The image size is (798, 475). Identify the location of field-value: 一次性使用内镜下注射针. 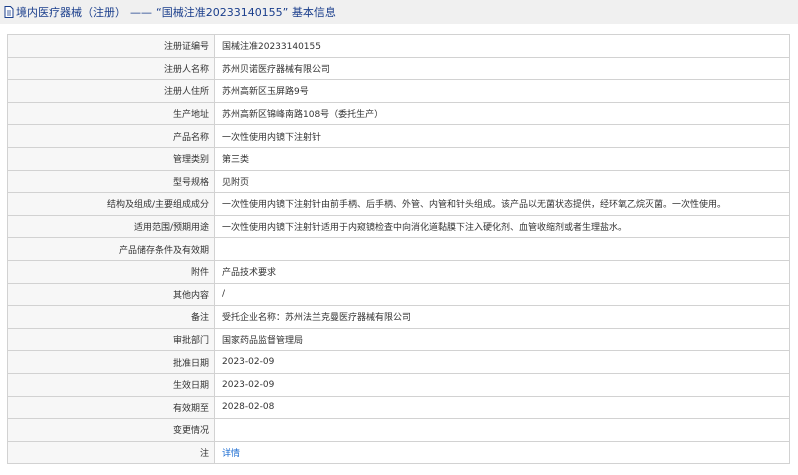
(502, 136).